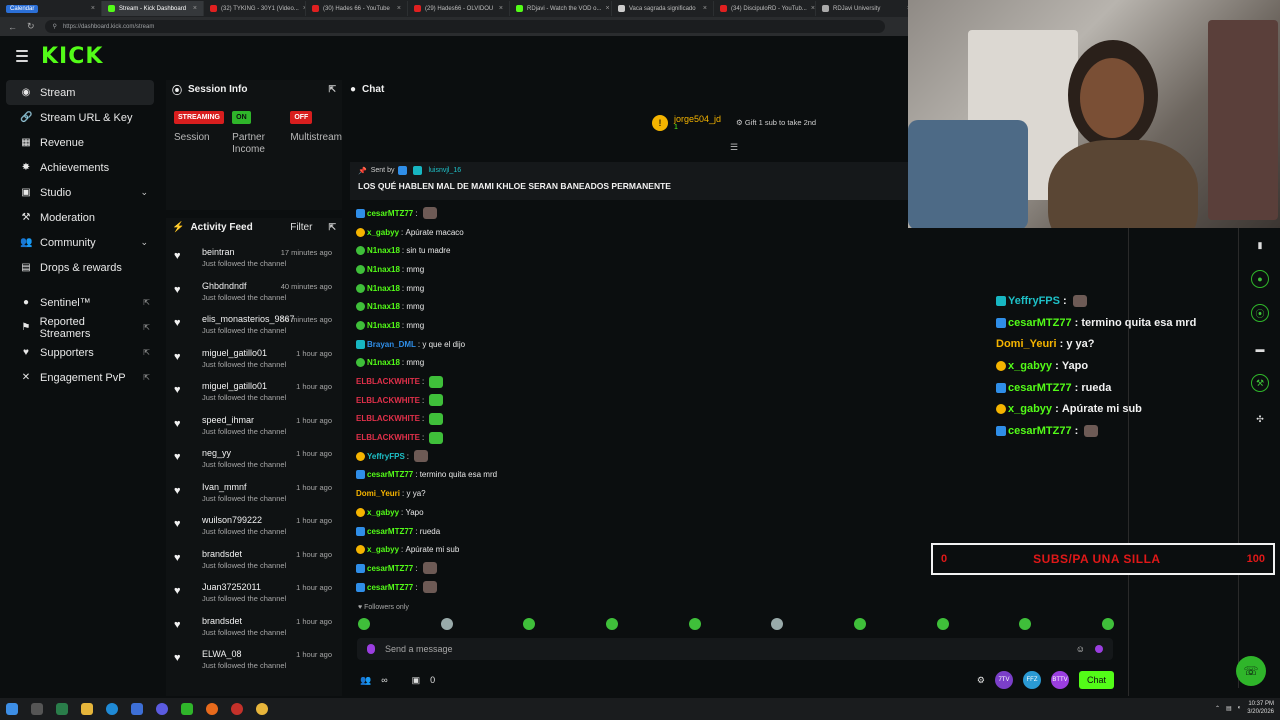 This screenshot has width=1280, height=720. Describe the element at coordinates (80, 302) in the screenshot. I see `sidebar-ext-item: ● Sentinel™ ⇱` at that location.